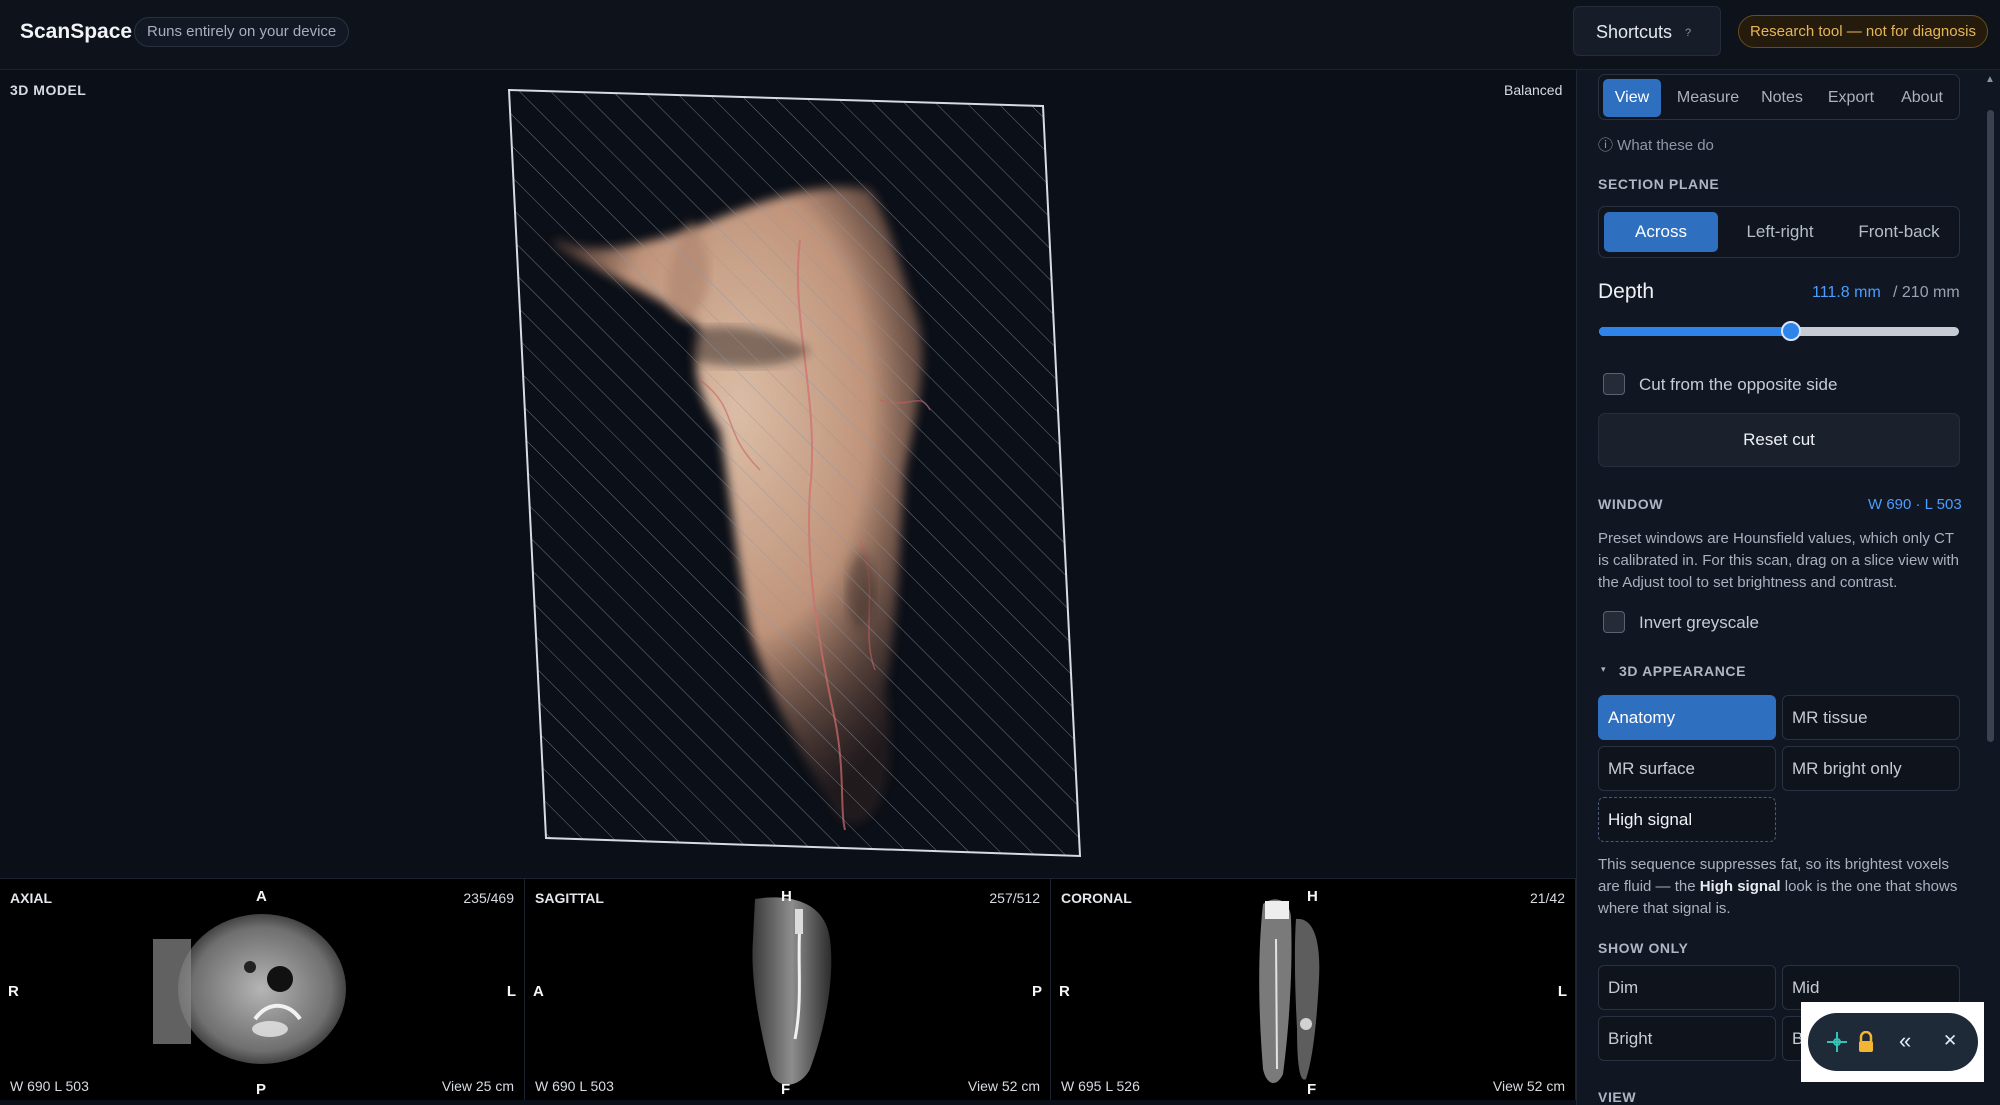 Image resolution: width=2000 pixels, height=1105 pixels. I want to click on window-heading: WINDOW, so click(1631, 504).